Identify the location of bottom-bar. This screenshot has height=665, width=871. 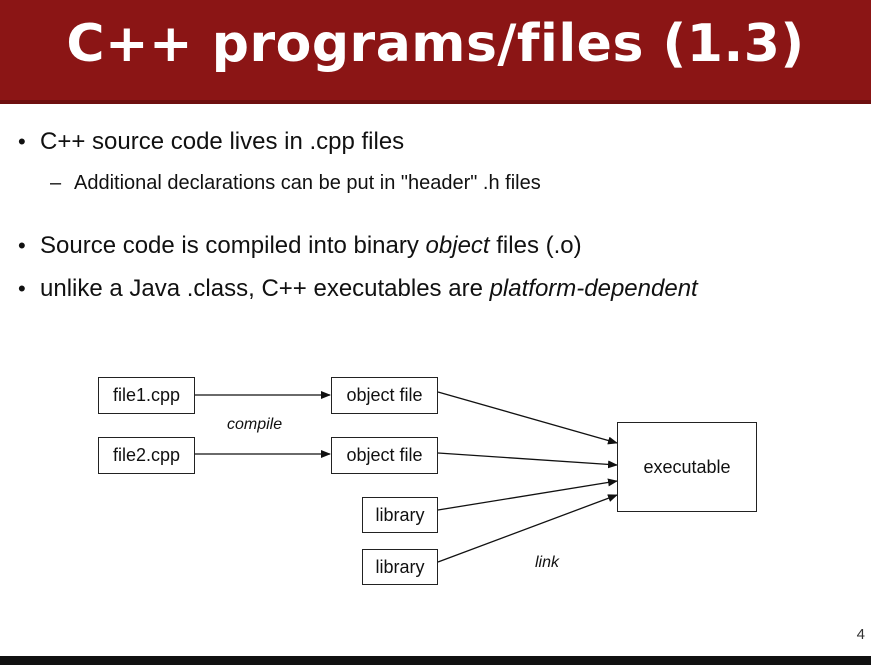
(435, 660).